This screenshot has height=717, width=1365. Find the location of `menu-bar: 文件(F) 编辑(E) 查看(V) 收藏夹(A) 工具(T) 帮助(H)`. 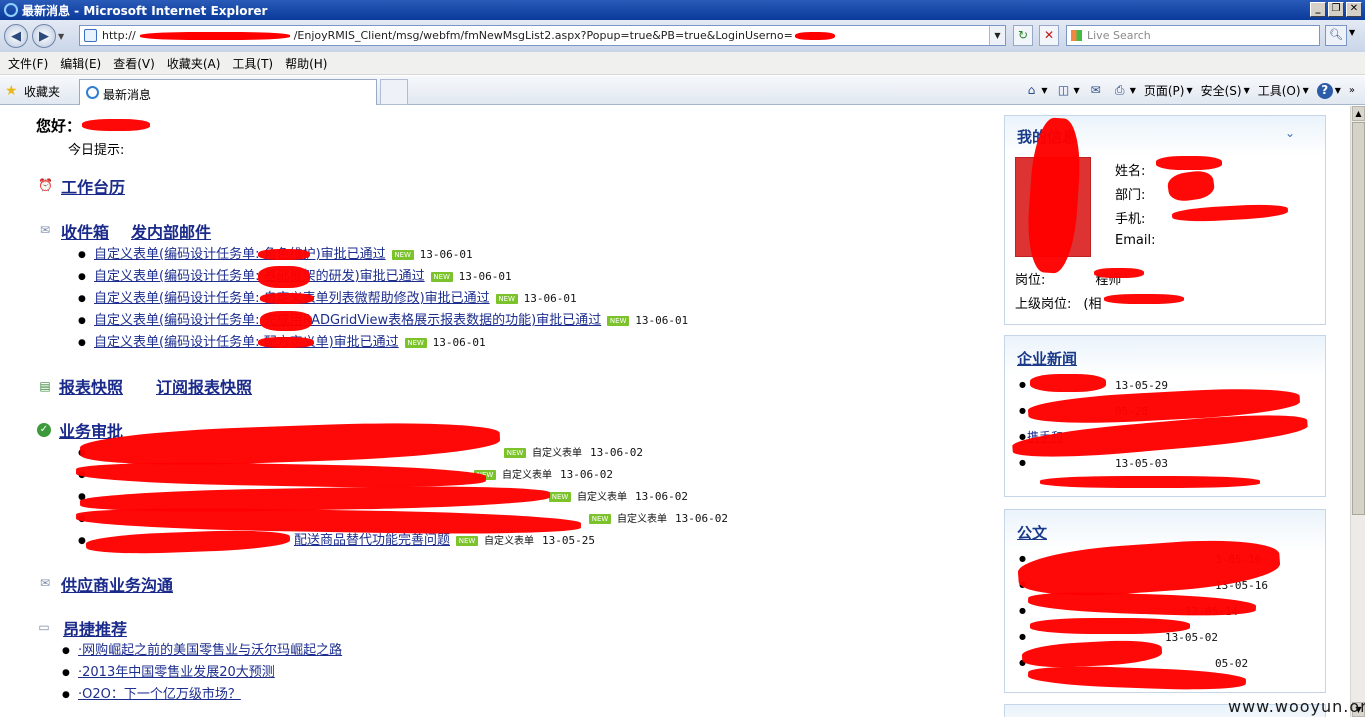

menu-bar: 文件(F) 编辑(E) 查看(V) 收藏夹(A) 工具(T) 帮助(H) is located at coordinates (682, 63).